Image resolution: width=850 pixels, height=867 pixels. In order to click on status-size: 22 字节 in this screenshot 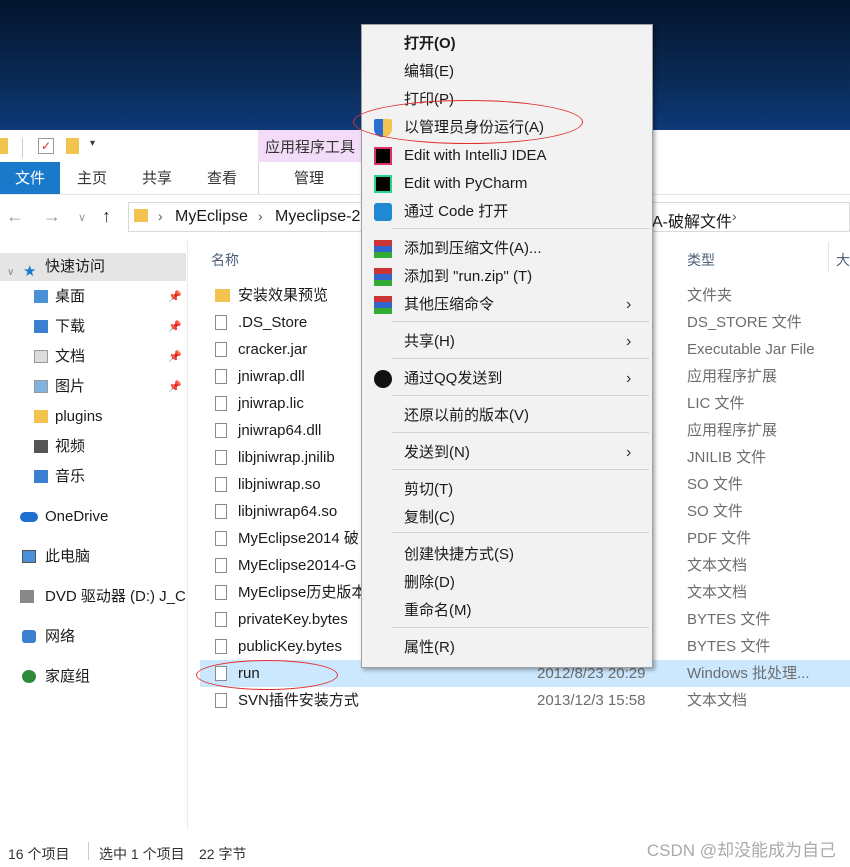, I will do `click(223, 854)`.